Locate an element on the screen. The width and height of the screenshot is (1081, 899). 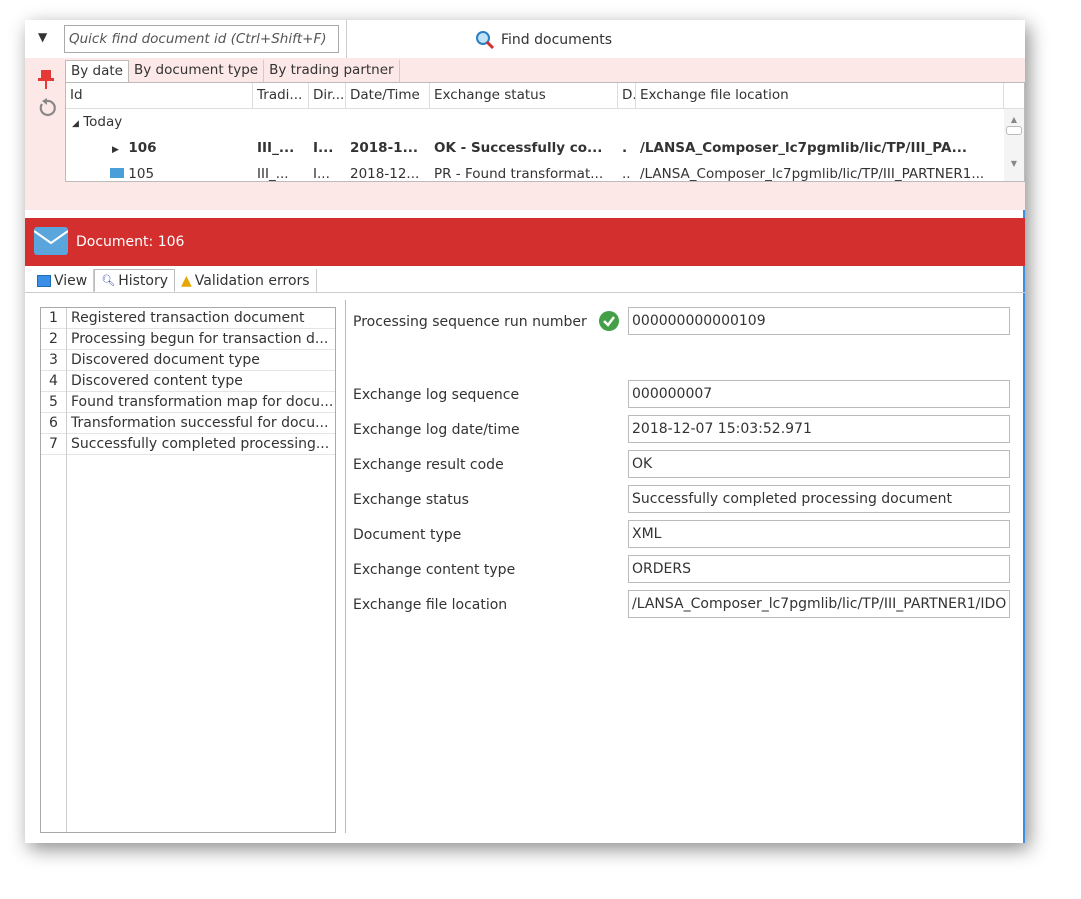
find-documents-label: Find documents is located at coordinates (557, 40).